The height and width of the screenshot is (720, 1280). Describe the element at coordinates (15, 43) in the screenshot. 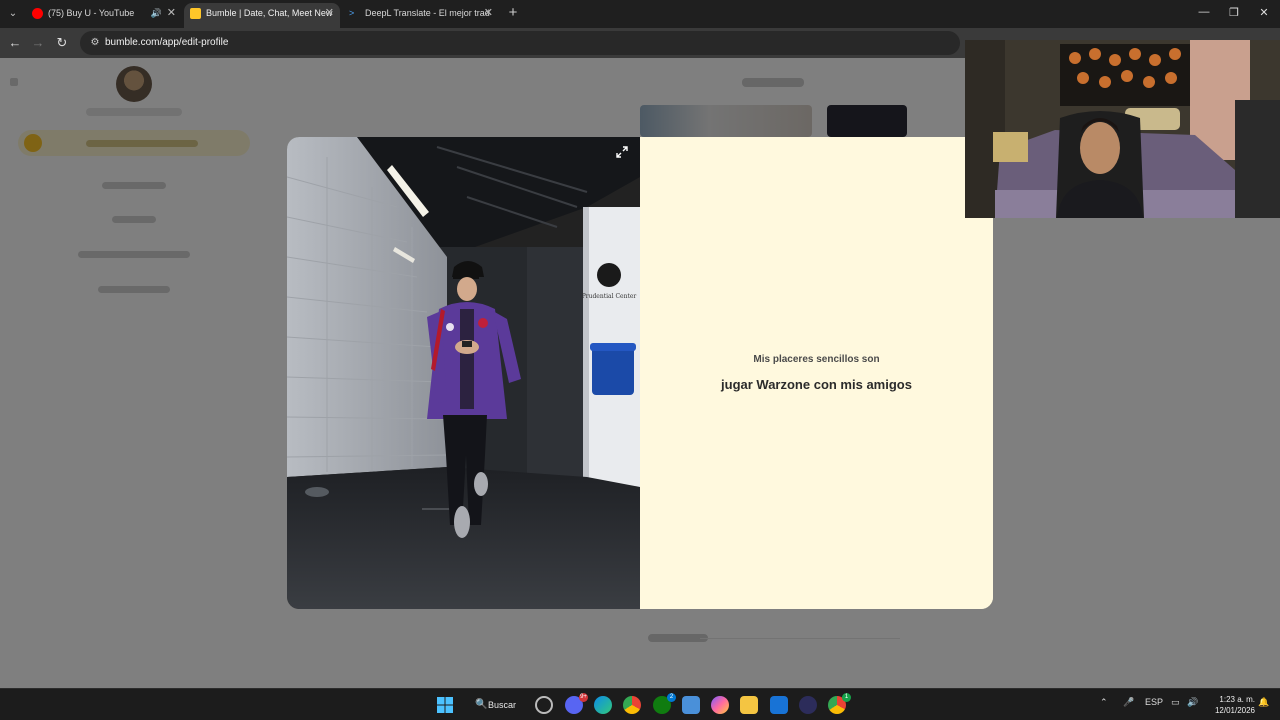

I see `back-icon: ←` at that location.